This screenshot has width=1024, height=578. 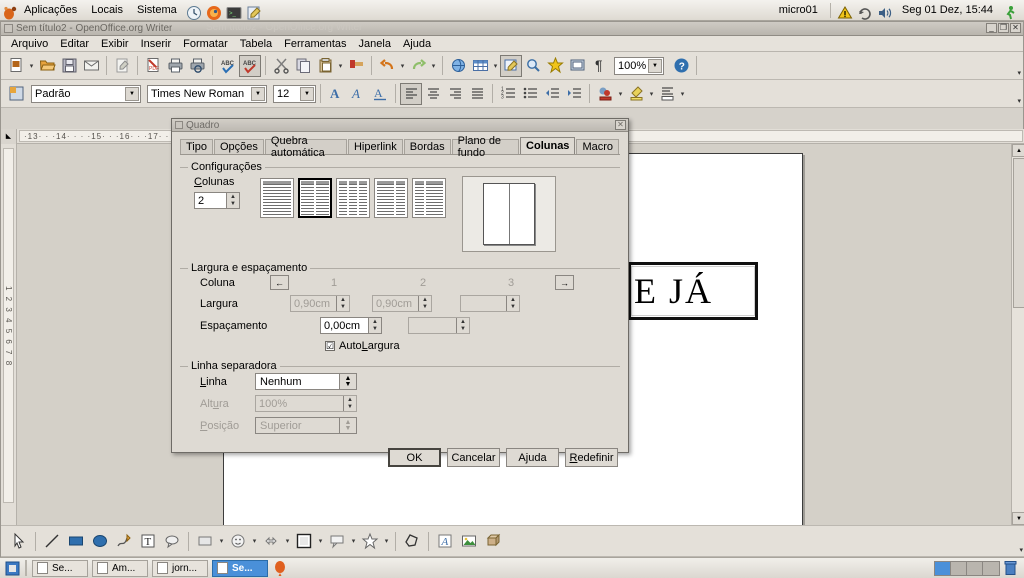 I want to click on drawing-toolbar-overflow: ▾, so click(x=1021, y=550).